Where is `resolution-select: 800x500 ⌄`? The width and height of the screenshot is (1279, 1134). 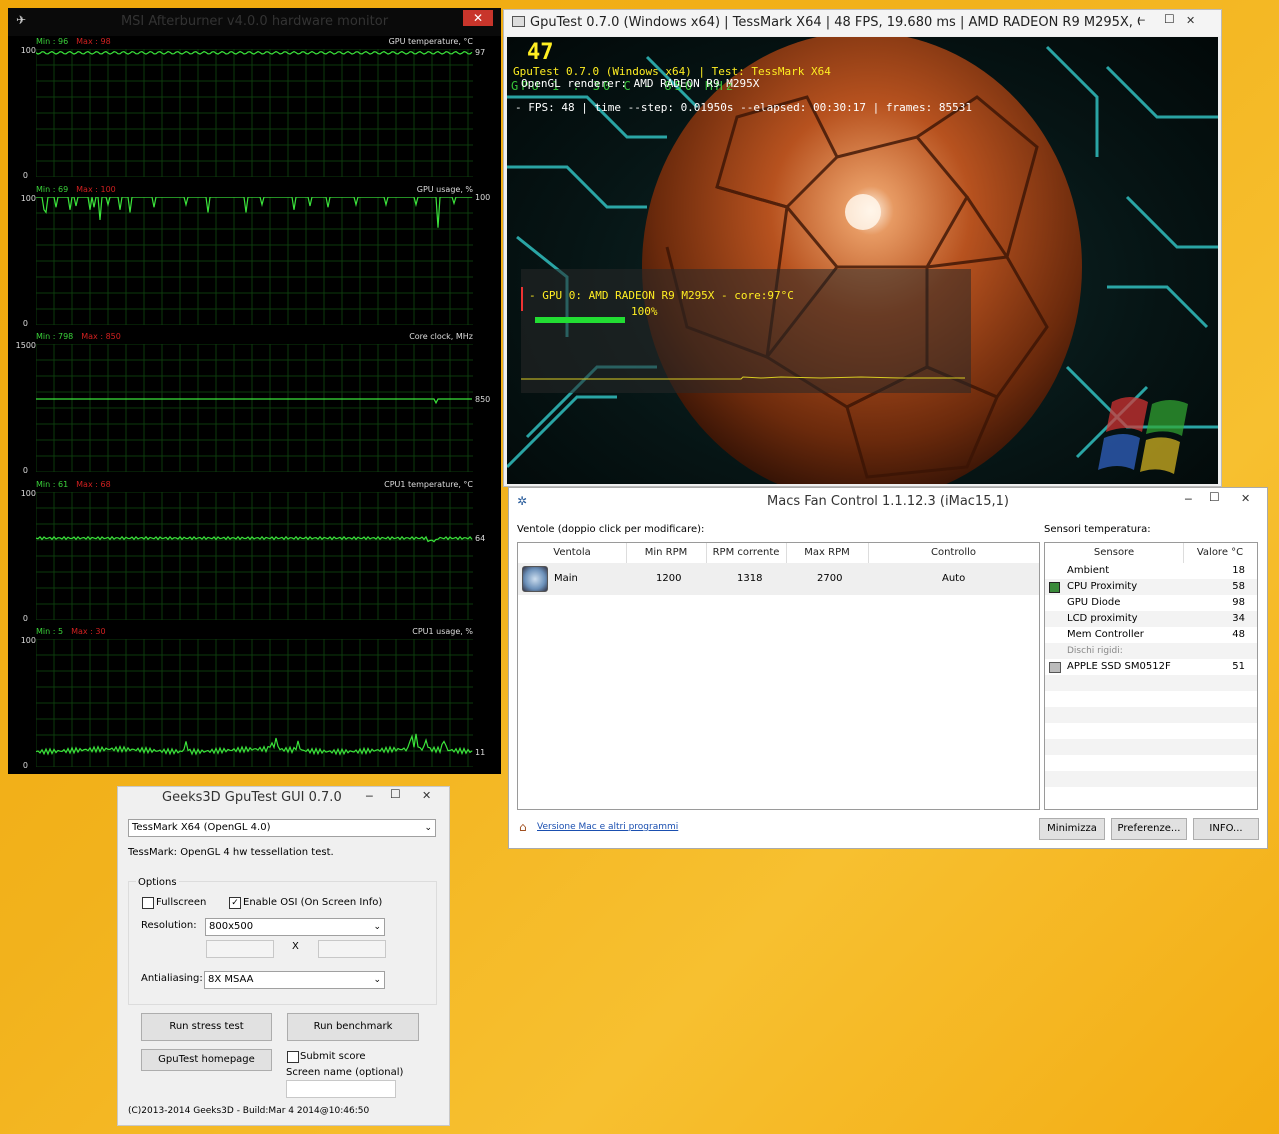 resolution-select: 800x500 ⌄ is located at coordinates (295, 927).